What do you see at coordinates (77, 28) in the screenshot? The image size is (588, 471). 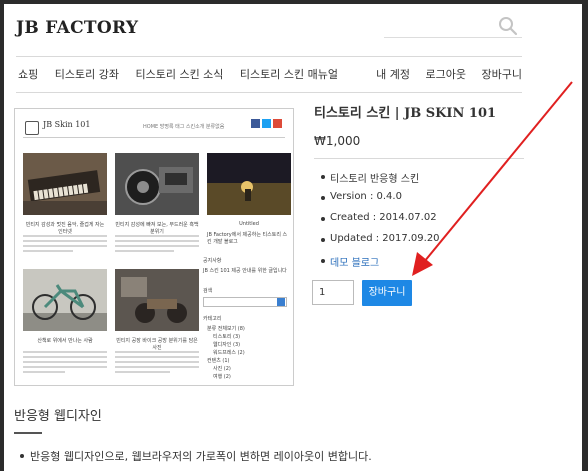 I see `site-logo: JB FACTORY` at bounding box center [77, 28].